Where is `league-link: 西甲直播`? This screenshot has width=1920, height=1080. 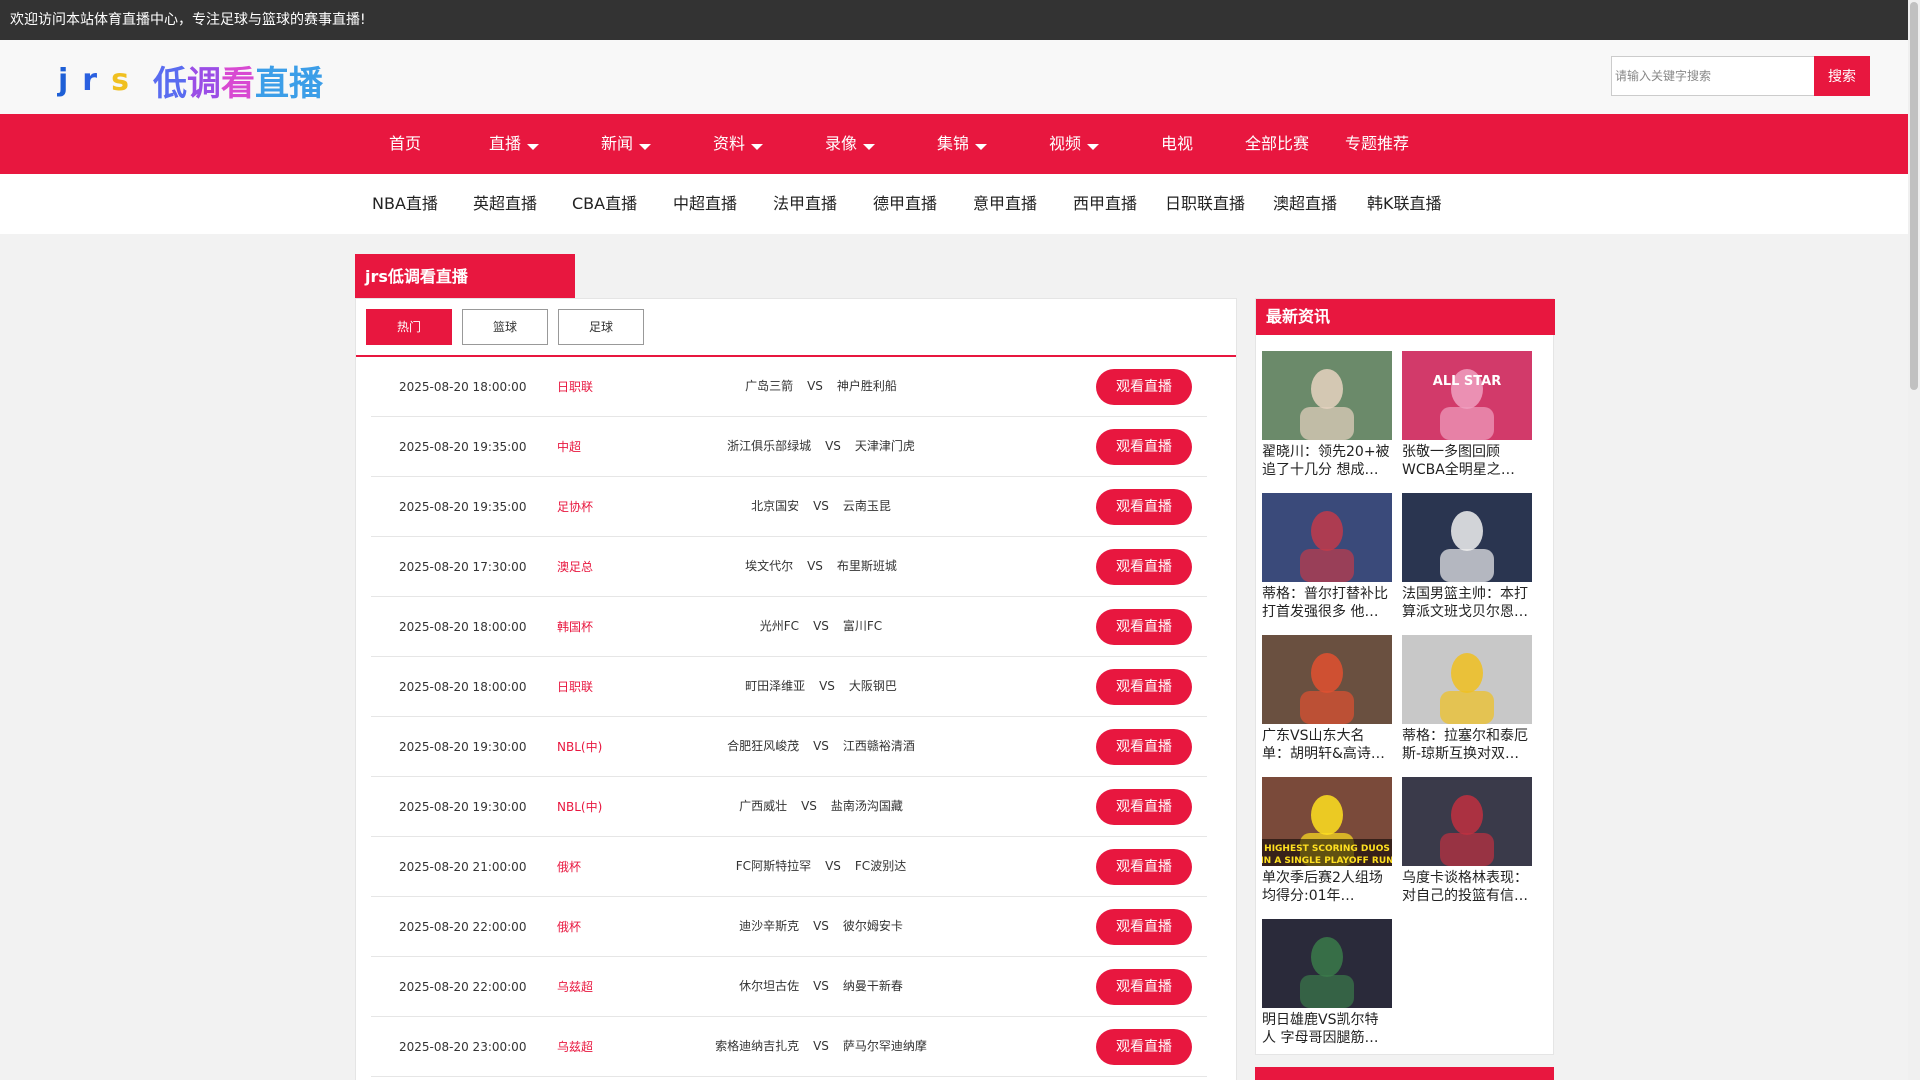 league-link: 西甲直播 is located at coordinates (1105, 204).